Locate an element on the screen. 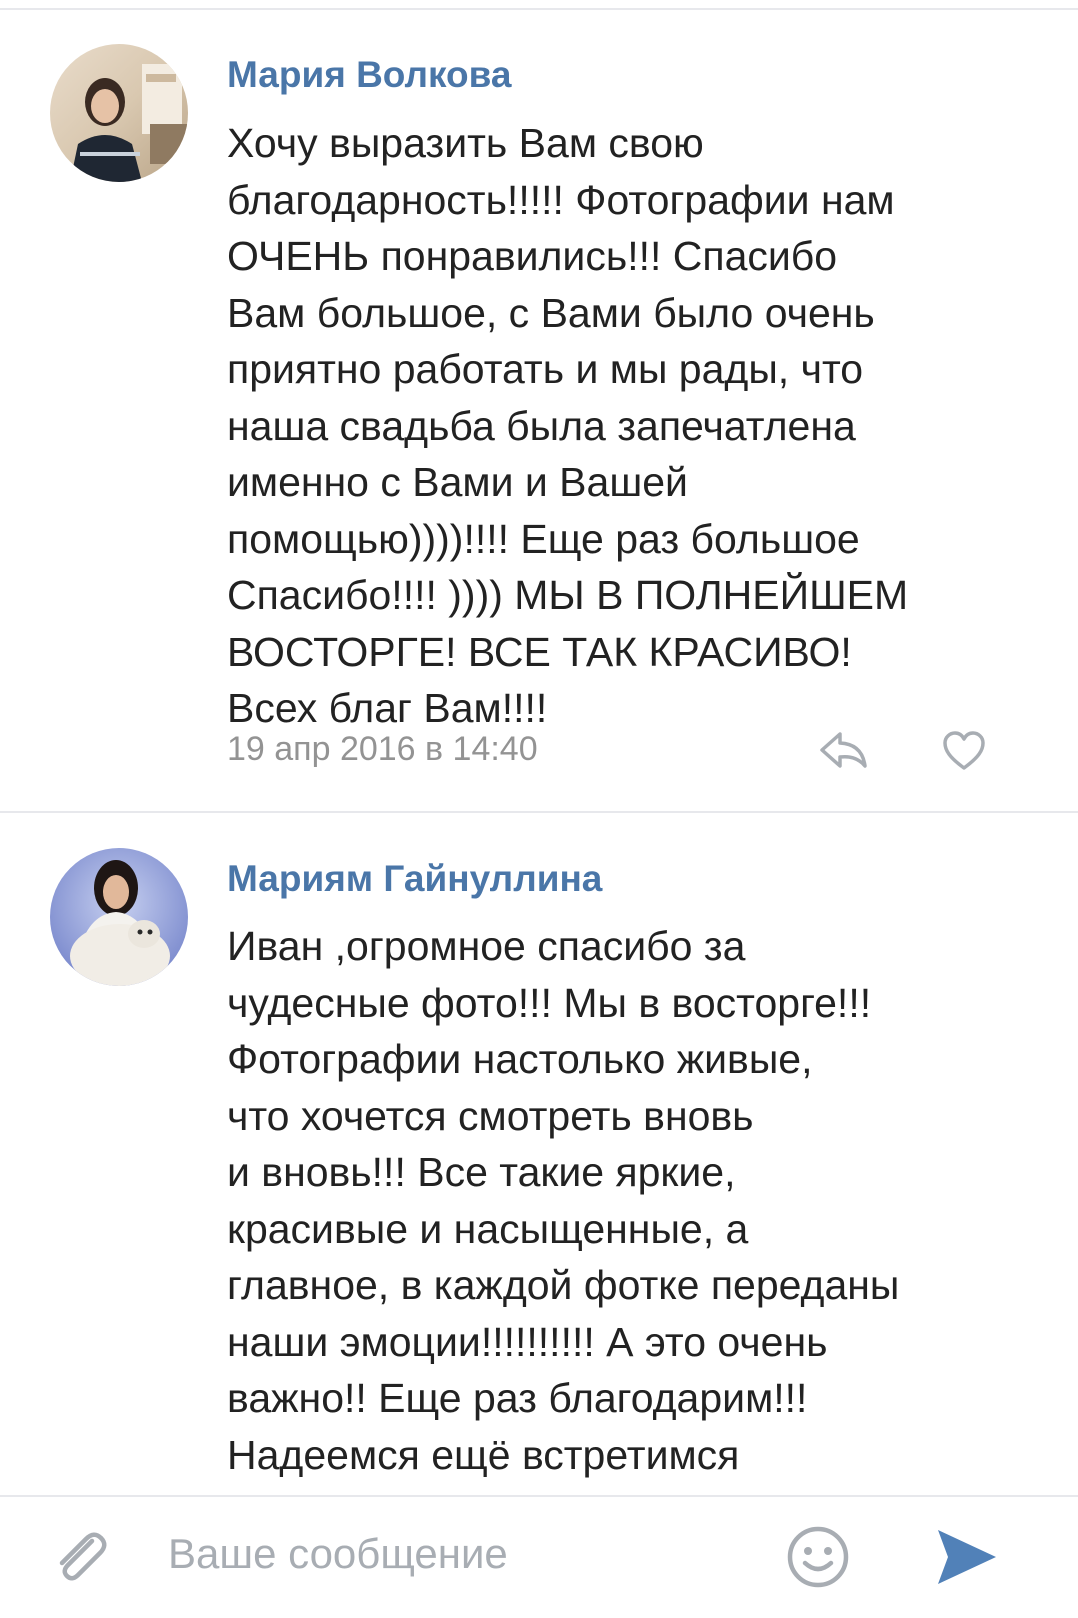 The width and height of the screenshot is (1078, 1618). paperclip-icon is located at coordinates (83, 1556).